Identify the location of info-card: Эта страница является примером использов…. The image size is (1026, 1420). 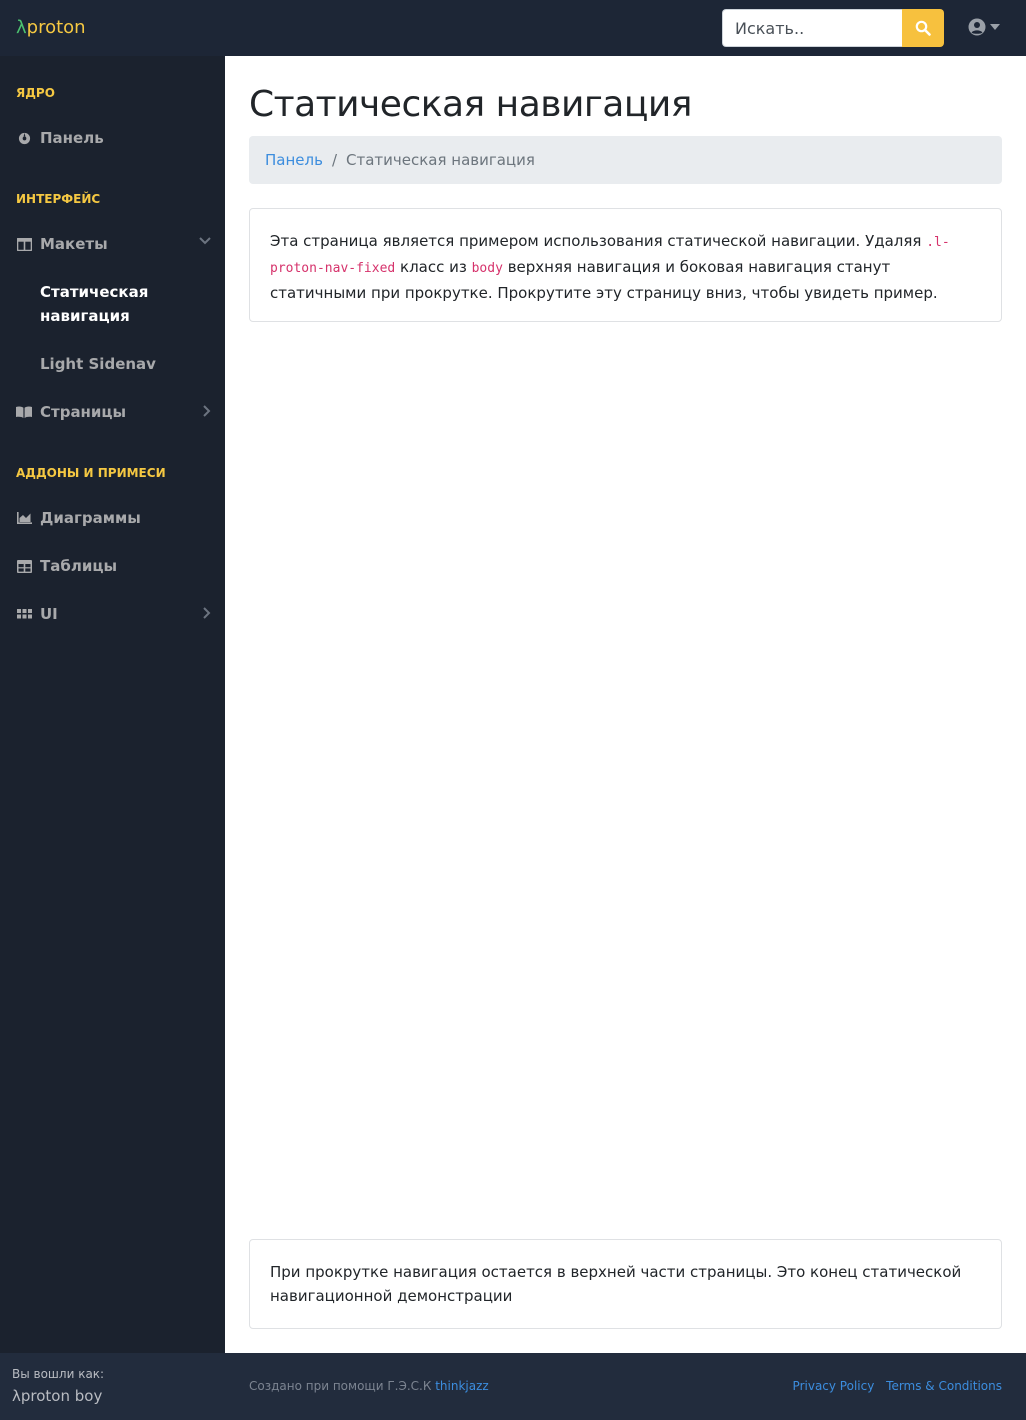
(625, 265).